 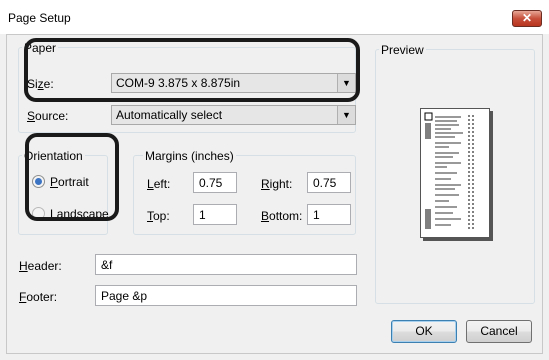 What do you see at coordinates (402, 50) in the screenshot?
I see `preview-group-label: Preview` at bounding box center [402, 50].